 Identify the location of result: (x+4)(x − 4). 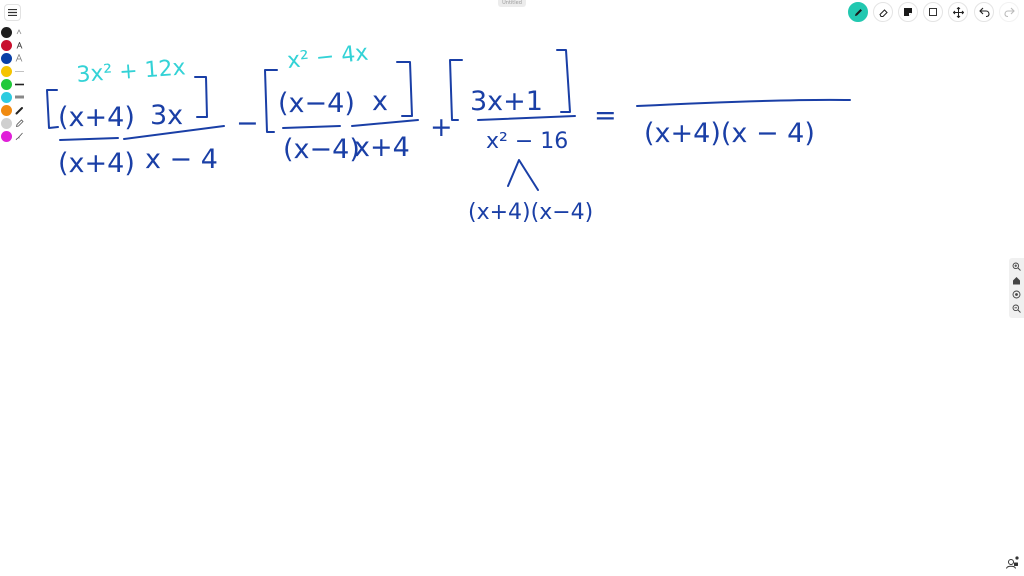
(743, 123).